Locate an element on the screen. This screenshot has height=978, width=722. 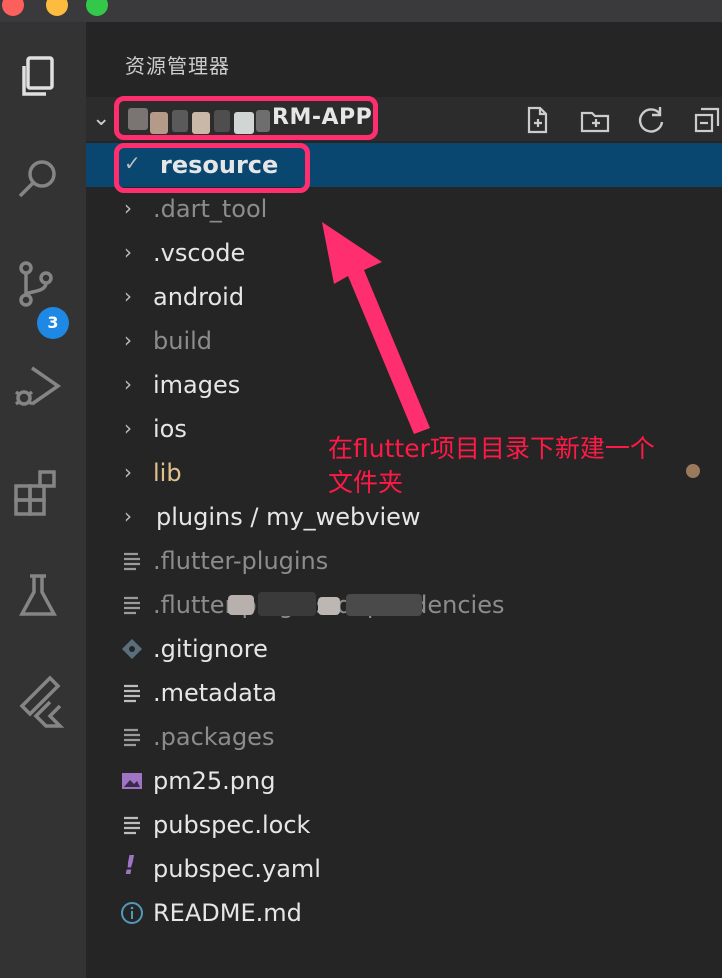
flutter-icon is located at coordinates (38, 700).